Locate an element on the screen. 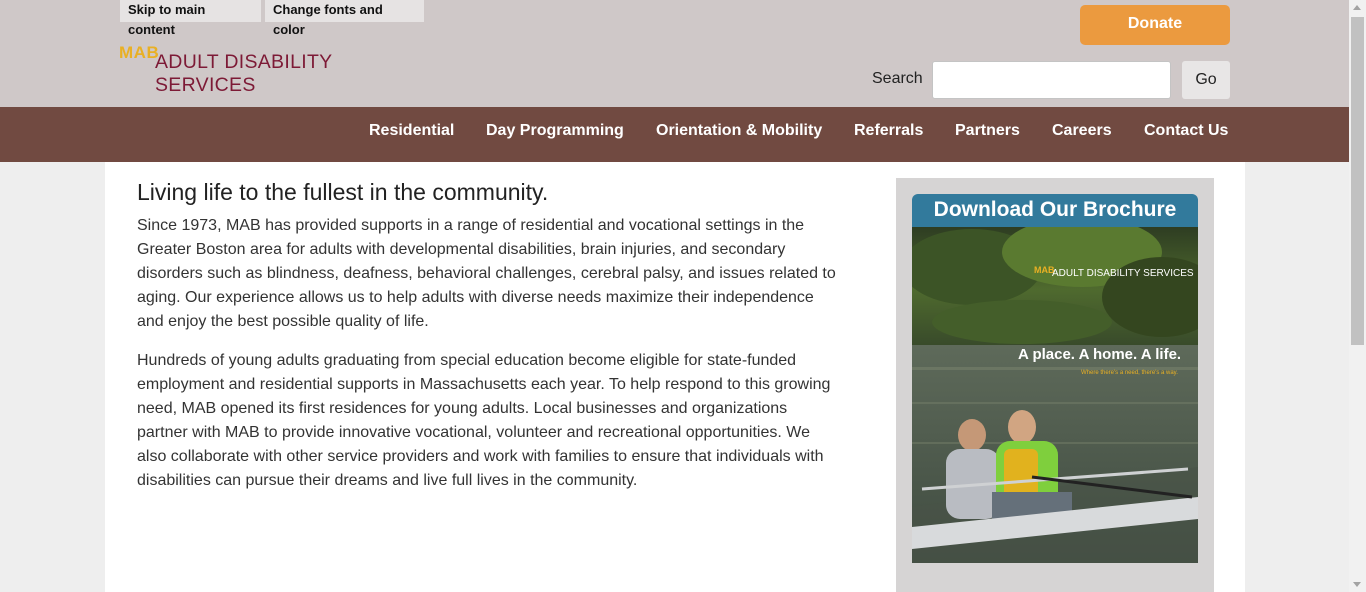  nav-item-contact-us: Contact Us is located at coordinates (1186, 131).